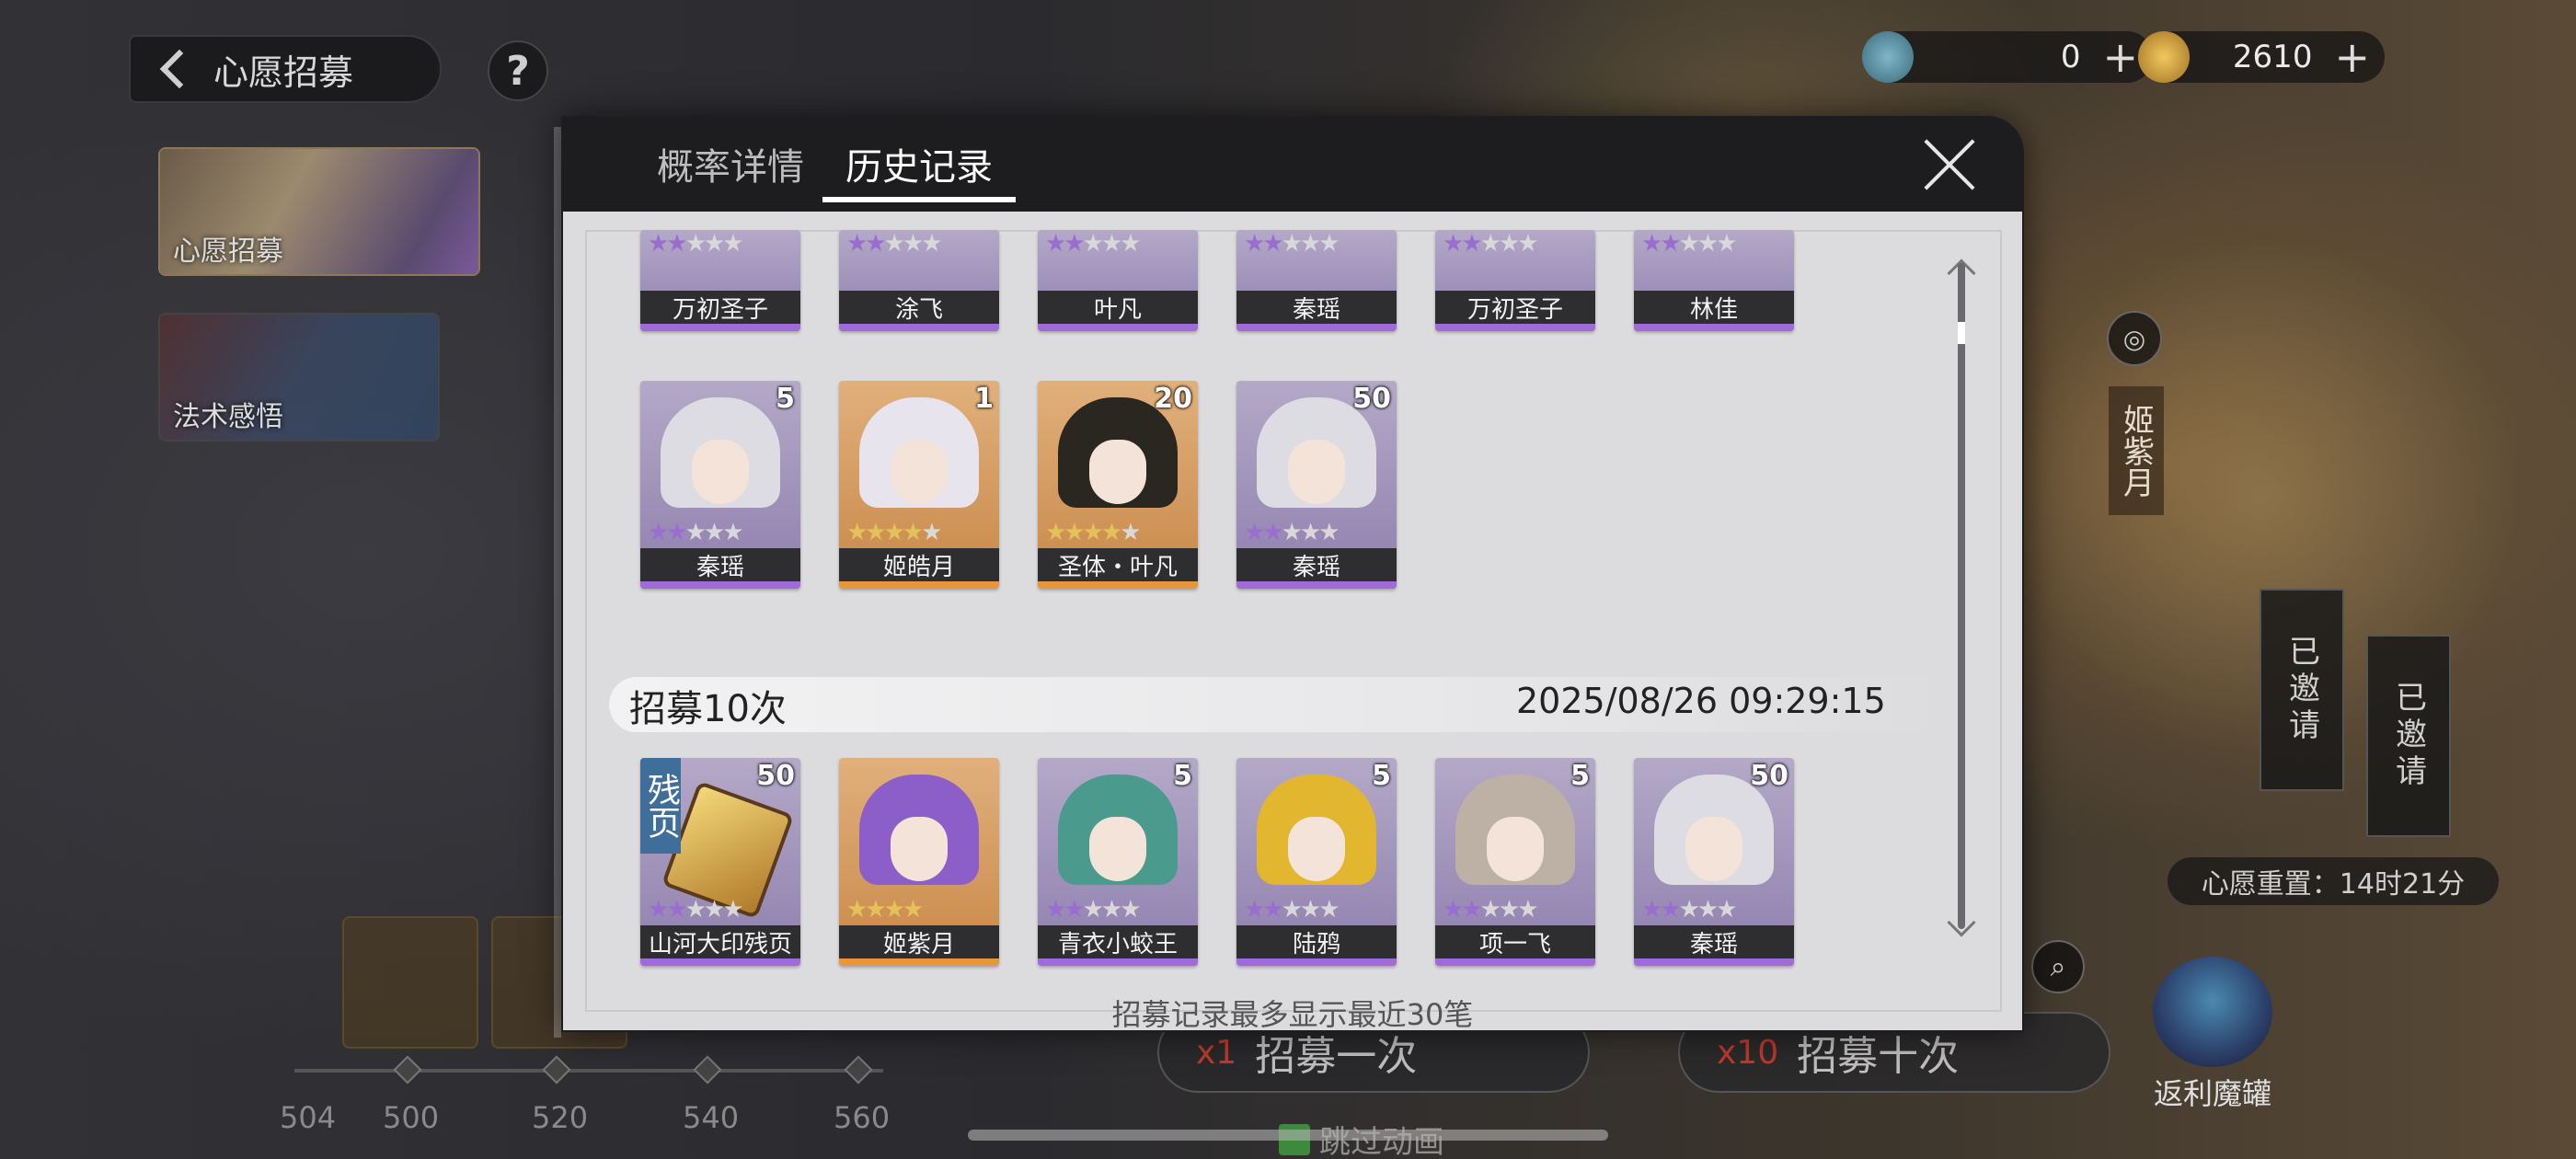 This screenshot has width=2576, height=1159. I want to click on help-button: ?, so click(518, 70).